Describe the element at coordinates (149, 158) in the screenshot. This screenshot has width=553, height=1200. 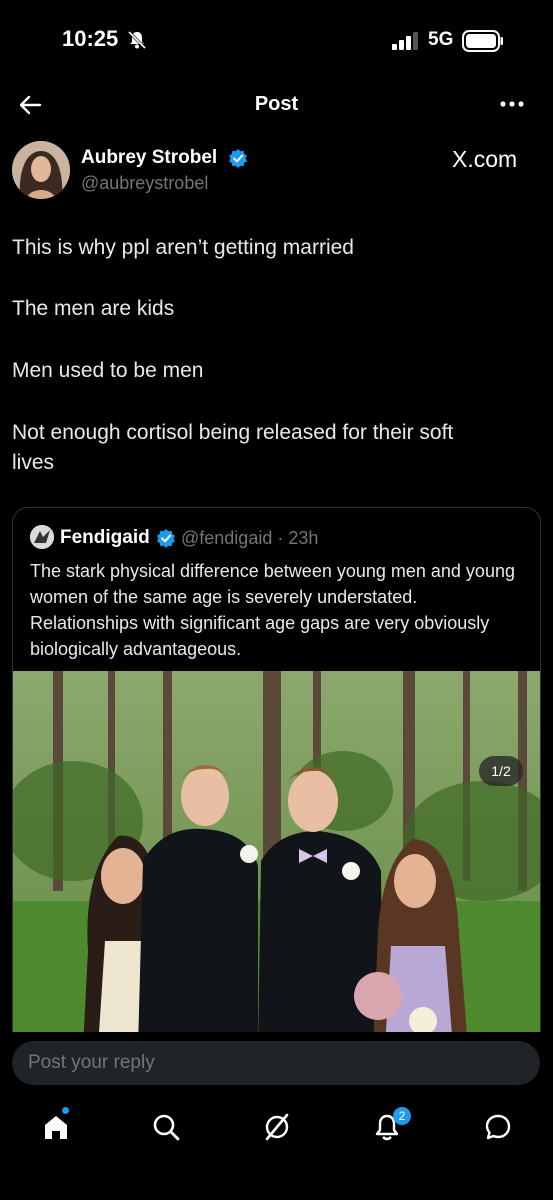
I see `author-name: Aubrey Strobel` at that location.